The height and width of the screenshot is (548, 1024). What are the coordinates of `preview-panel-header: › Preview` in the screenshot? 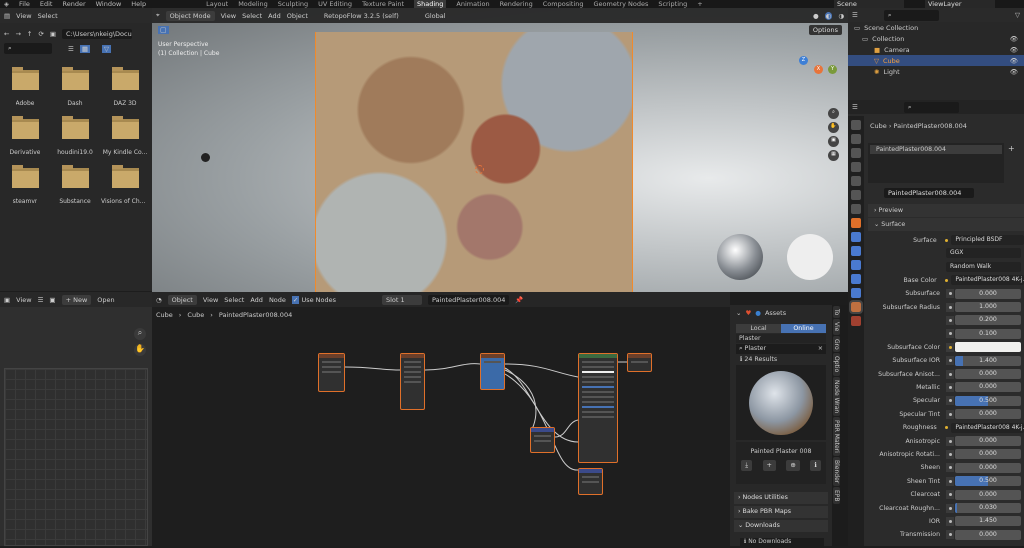 It's located at (946, 210).